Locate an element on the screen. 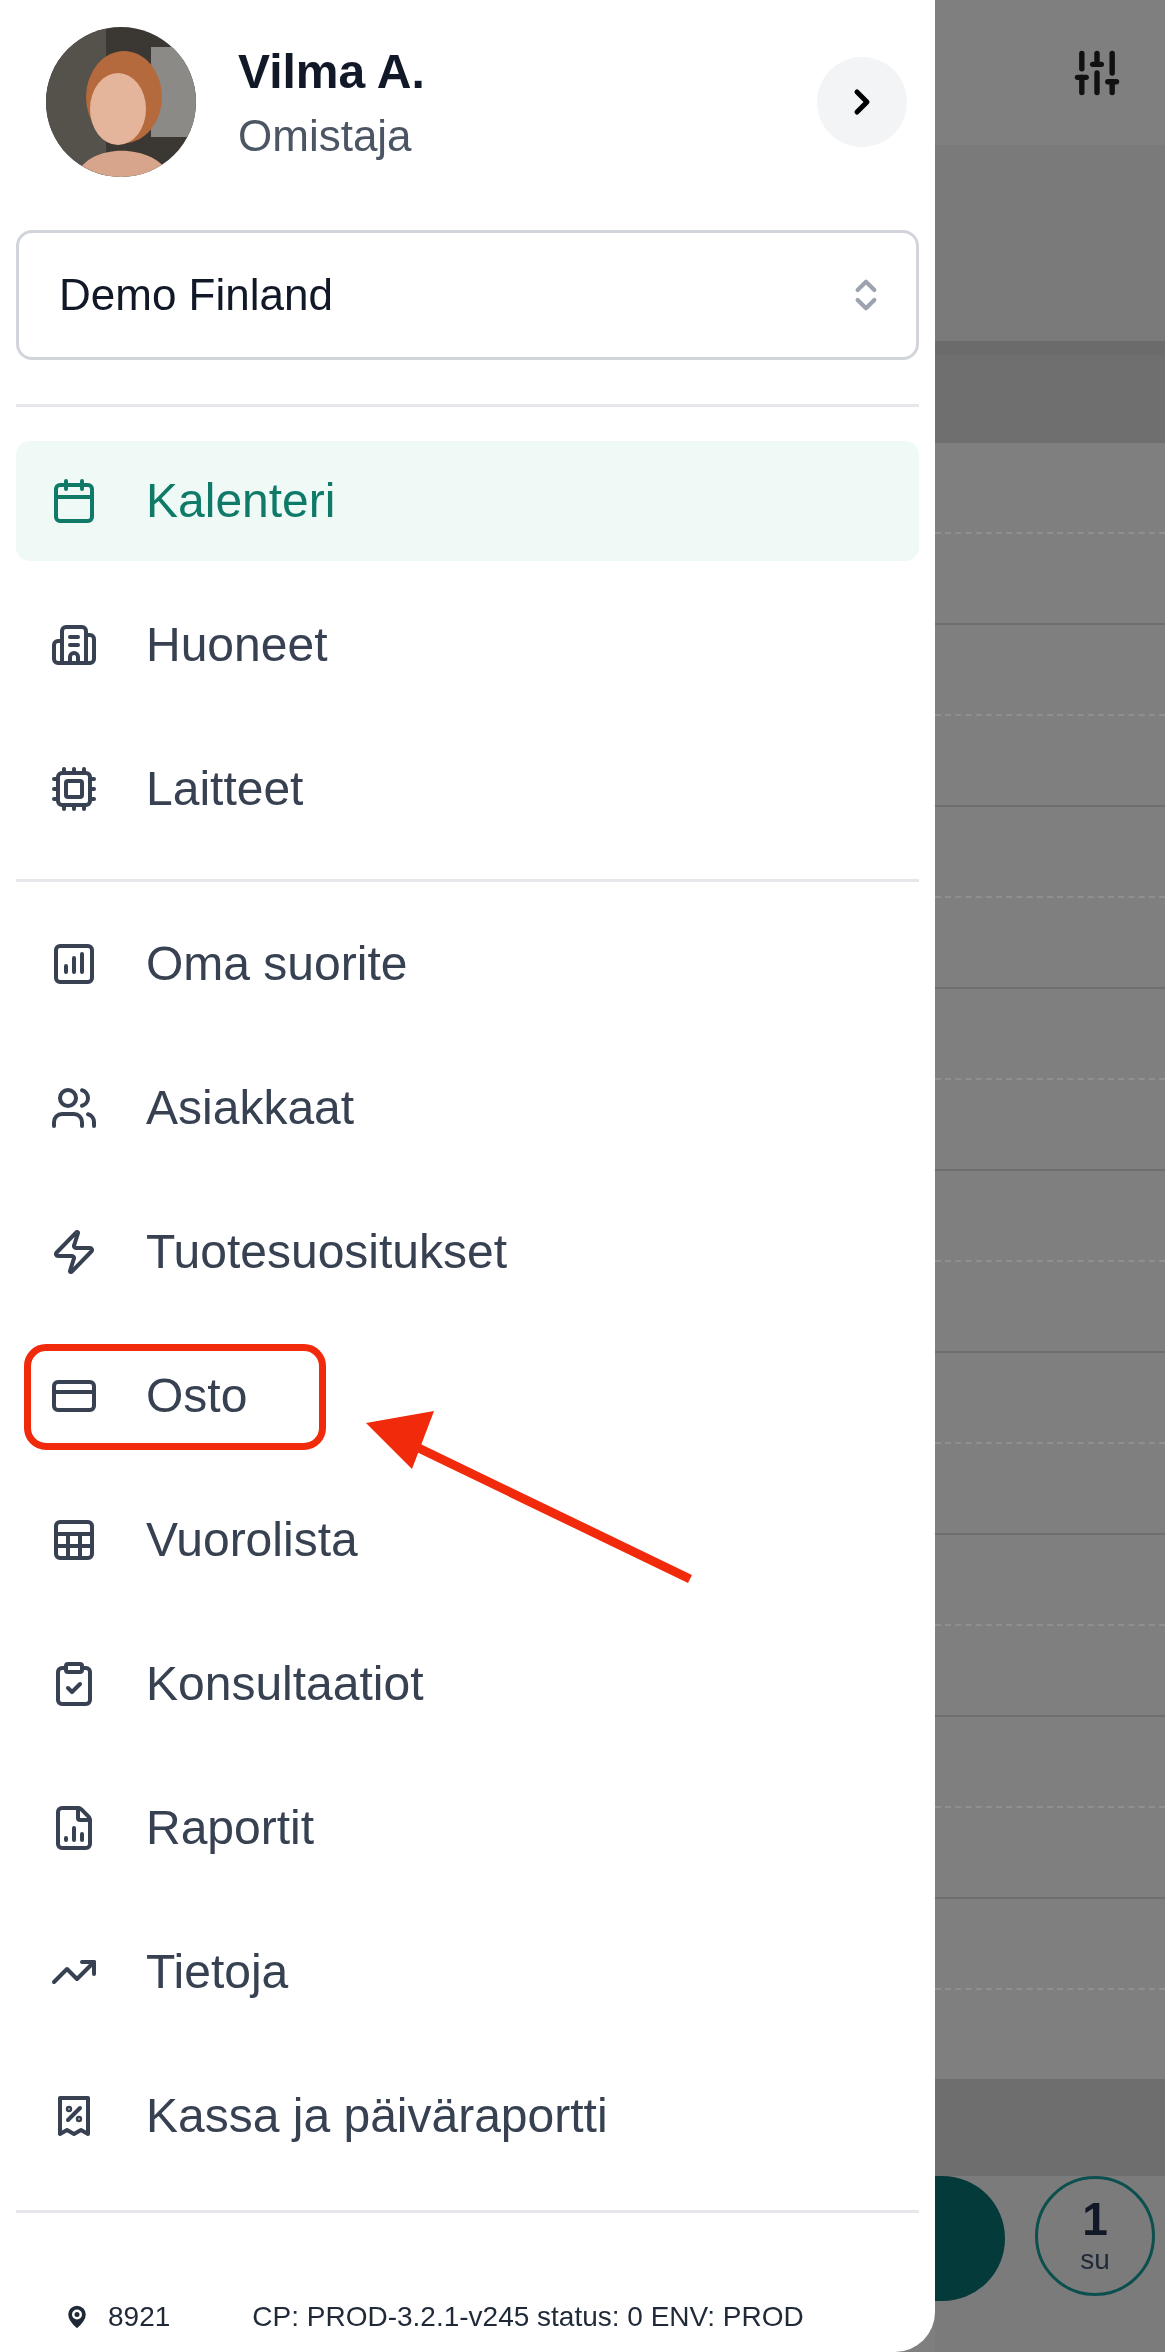 The width and height of the screenshot is (1165, 2352). menu-item: Kassa ja päiväraportti is located at coordinates (467, 2116).